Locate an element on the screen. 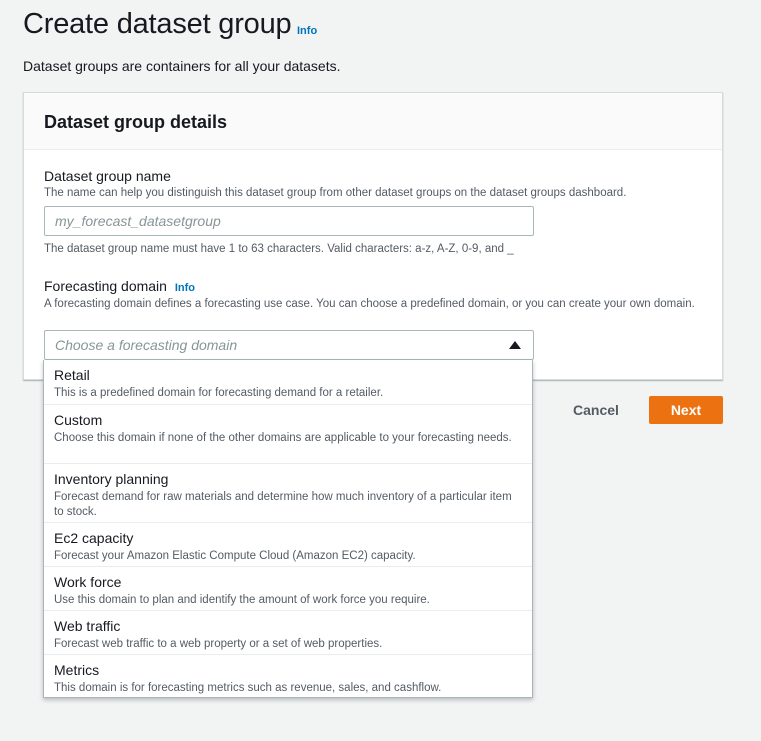  dataset-group-name-input is located at coordinates (289, 221).